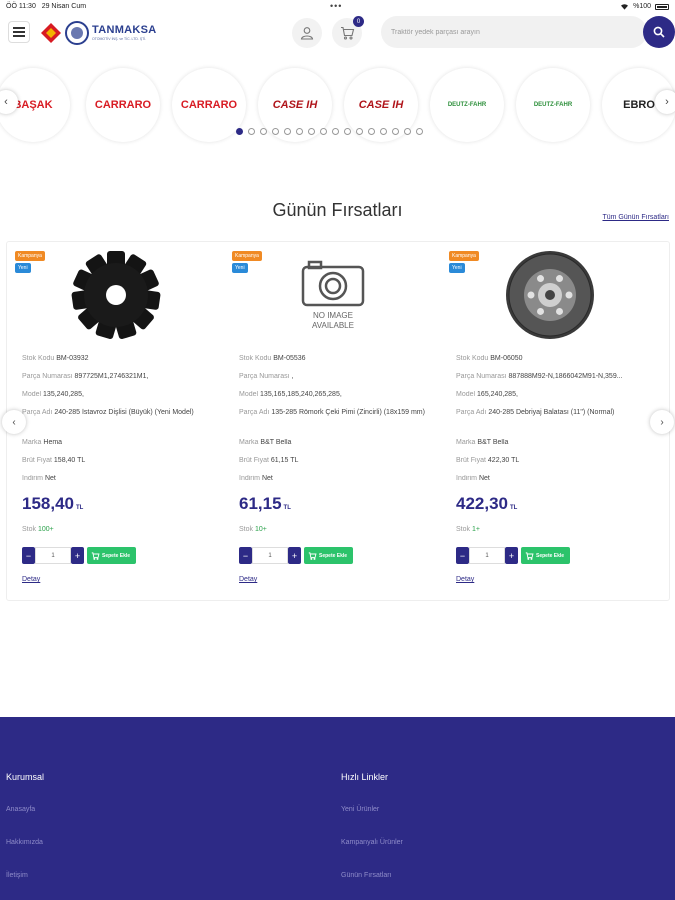 The width and height of the screenshot is (675, 900). Describe the element at coordinates (284, 460) in the screenshot. I see `attr-value: 61,15 TL` at that location.